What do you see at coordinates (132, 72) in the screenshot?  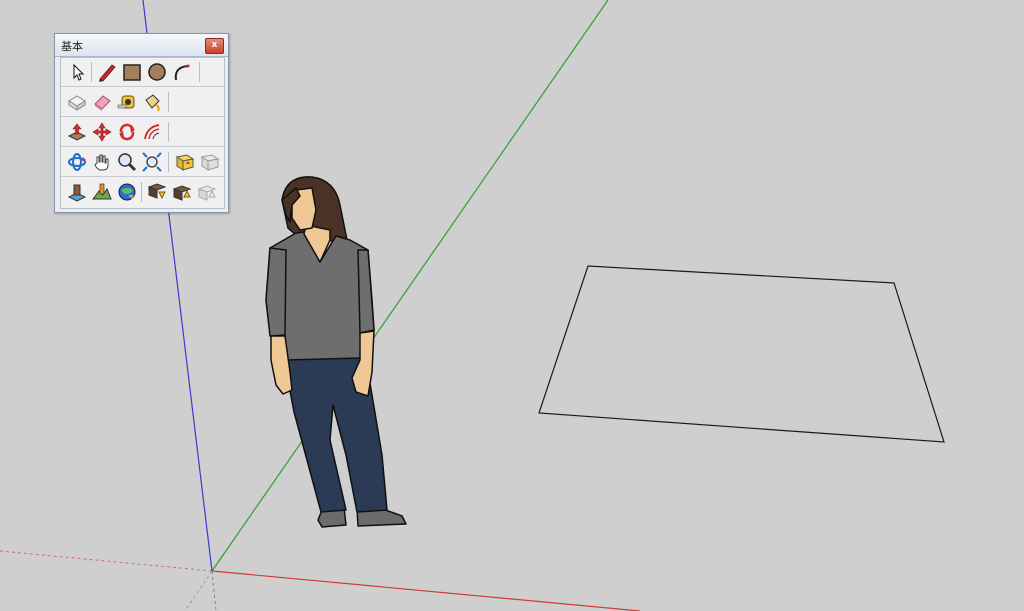 I see `rectangle-tool-icon` at bounding box center [132, 72].